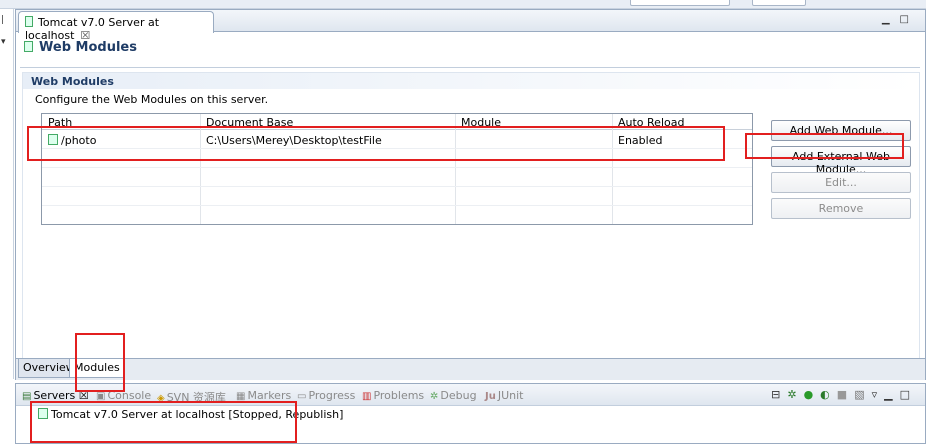 The width and height of the screenshot is (926, 444). Describe the element at coordinates (453, 395) in the screenshot. I see `tab-debug: ✲ Debug` at that location.